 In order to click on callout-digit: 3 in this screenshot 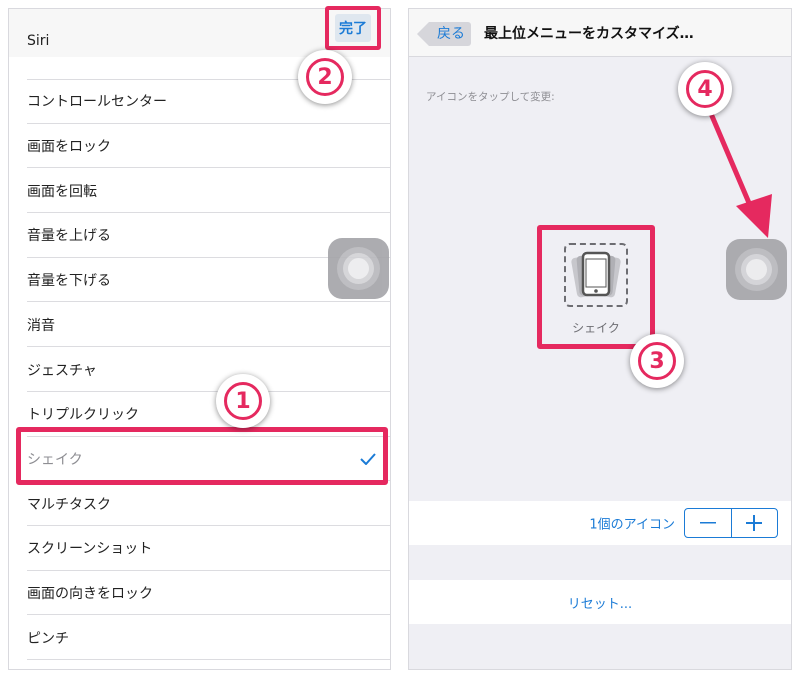, I will do `click(657, 361)`.